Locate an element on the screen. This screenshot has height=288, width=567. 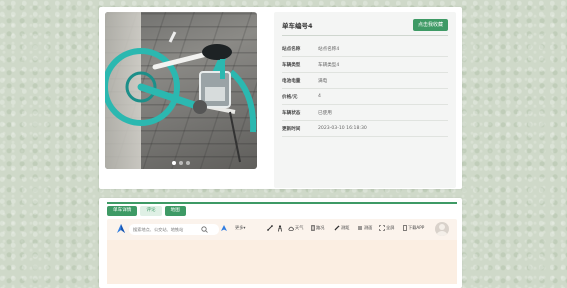
bike-photo-carousel is located at coordinates (181, 90).